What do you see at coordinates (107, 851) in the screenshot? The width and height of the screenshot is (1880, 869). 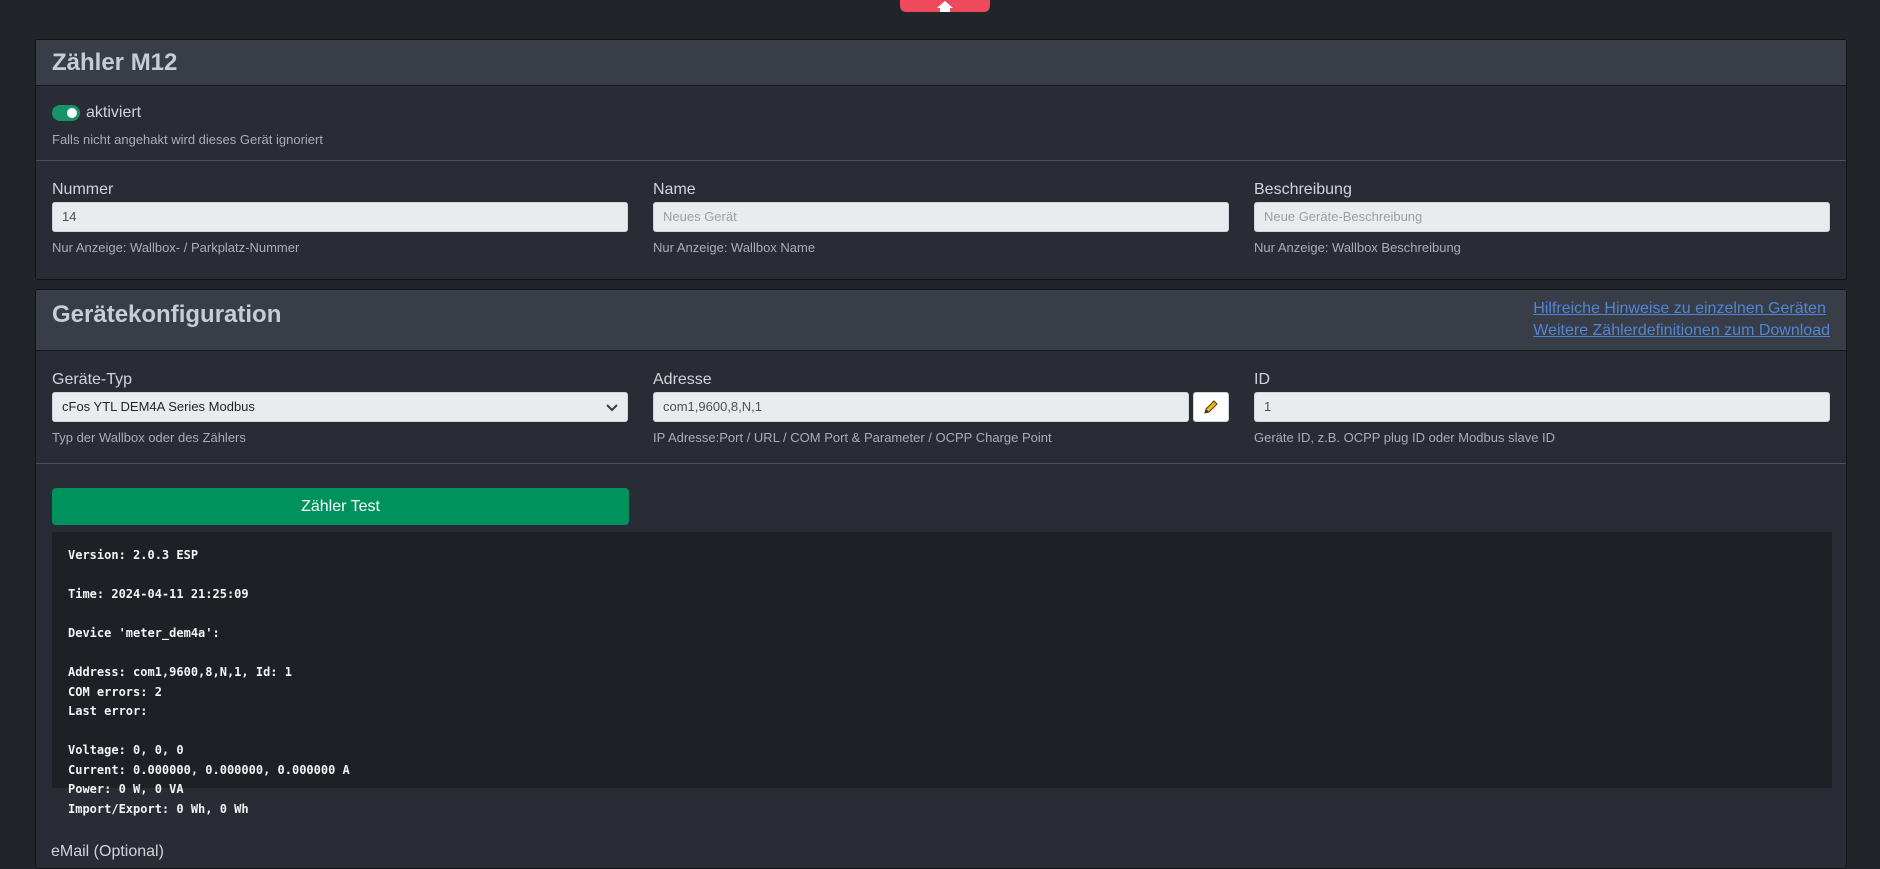 I see `email-label: eMail (Optional)` at bounding box center [107, 851].